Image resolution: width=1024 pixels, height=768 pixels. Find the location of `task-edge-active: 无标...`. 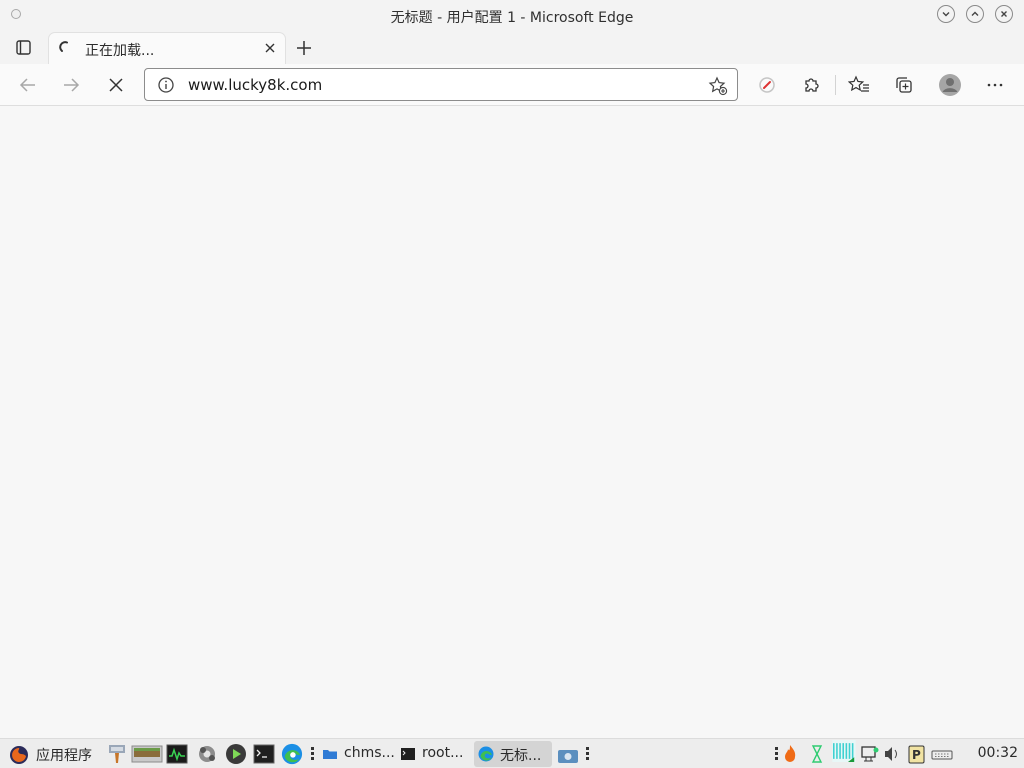

task-edge-active: 无标... is located at coordinates (513, 754).